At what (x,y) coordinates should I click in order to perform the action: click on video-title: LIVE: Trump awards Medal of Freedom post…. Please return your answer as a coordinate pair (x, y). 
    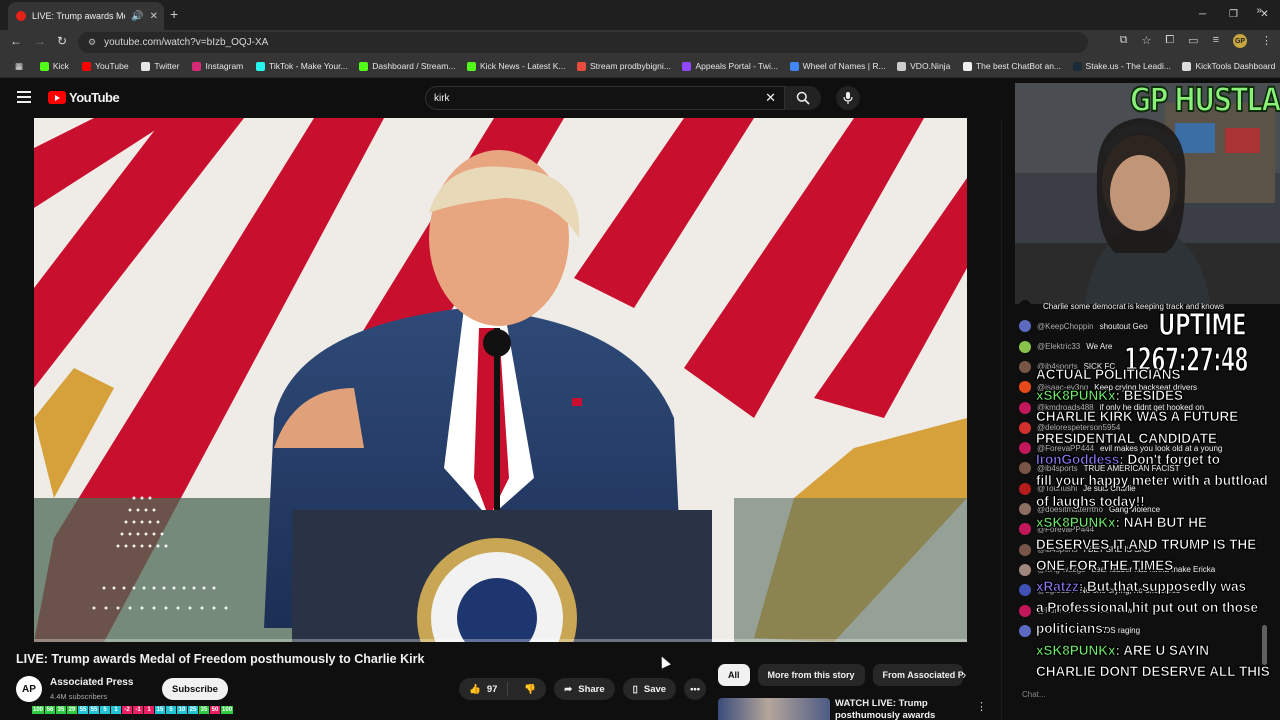
    Looking at the image, I should click on (220, 659).